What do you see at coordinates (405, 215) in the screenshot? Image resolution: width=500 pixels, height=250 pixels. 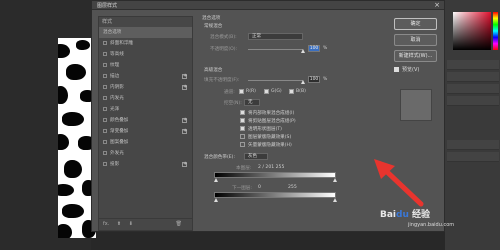 I see `baidu-jingyan-watermark: Baidu 经验` at bounding box center [405, 215].